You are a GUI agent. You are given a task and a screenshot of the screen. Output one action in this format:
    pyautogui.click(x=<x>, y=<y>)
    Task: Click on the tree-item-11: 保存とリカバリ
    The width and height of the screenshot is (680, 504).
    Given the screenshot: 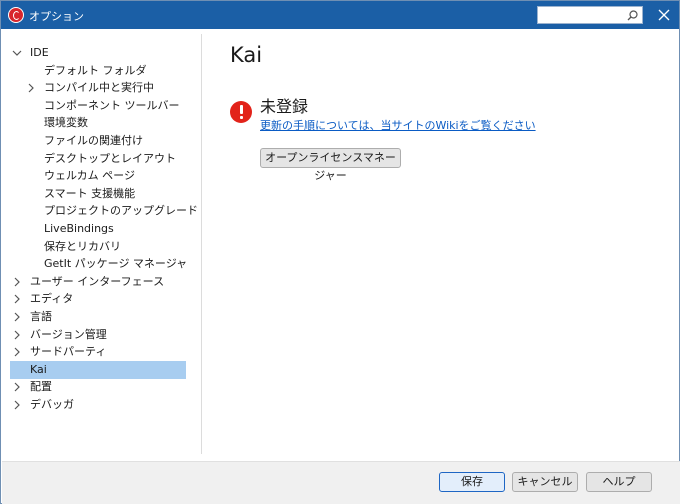 What is the action you would take?
    pyautogui.click(x=100, y=247)
    